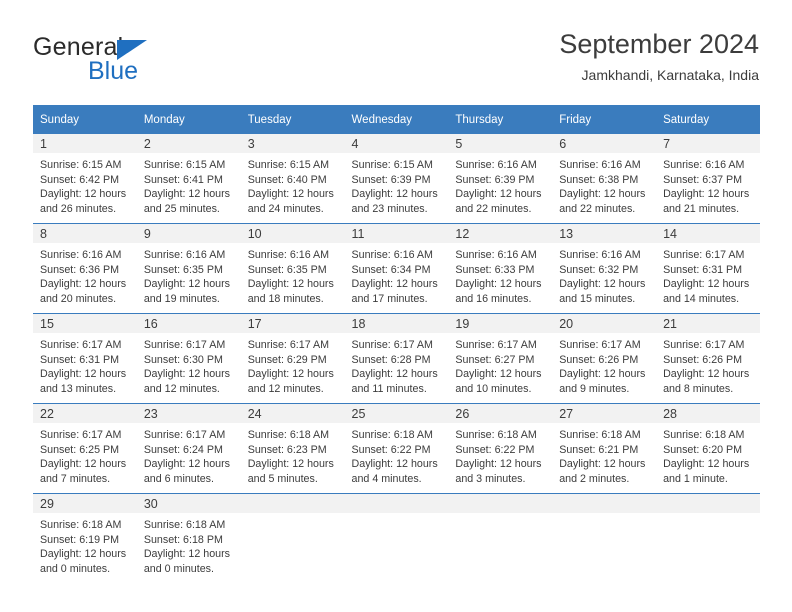 This screenshot has width=792, height=612. What do you see at coordinates (184, 165) in the screenshot?
I see `sunrise-text: Sunrise: 6:15 AM` at bounding box center [184, 165].